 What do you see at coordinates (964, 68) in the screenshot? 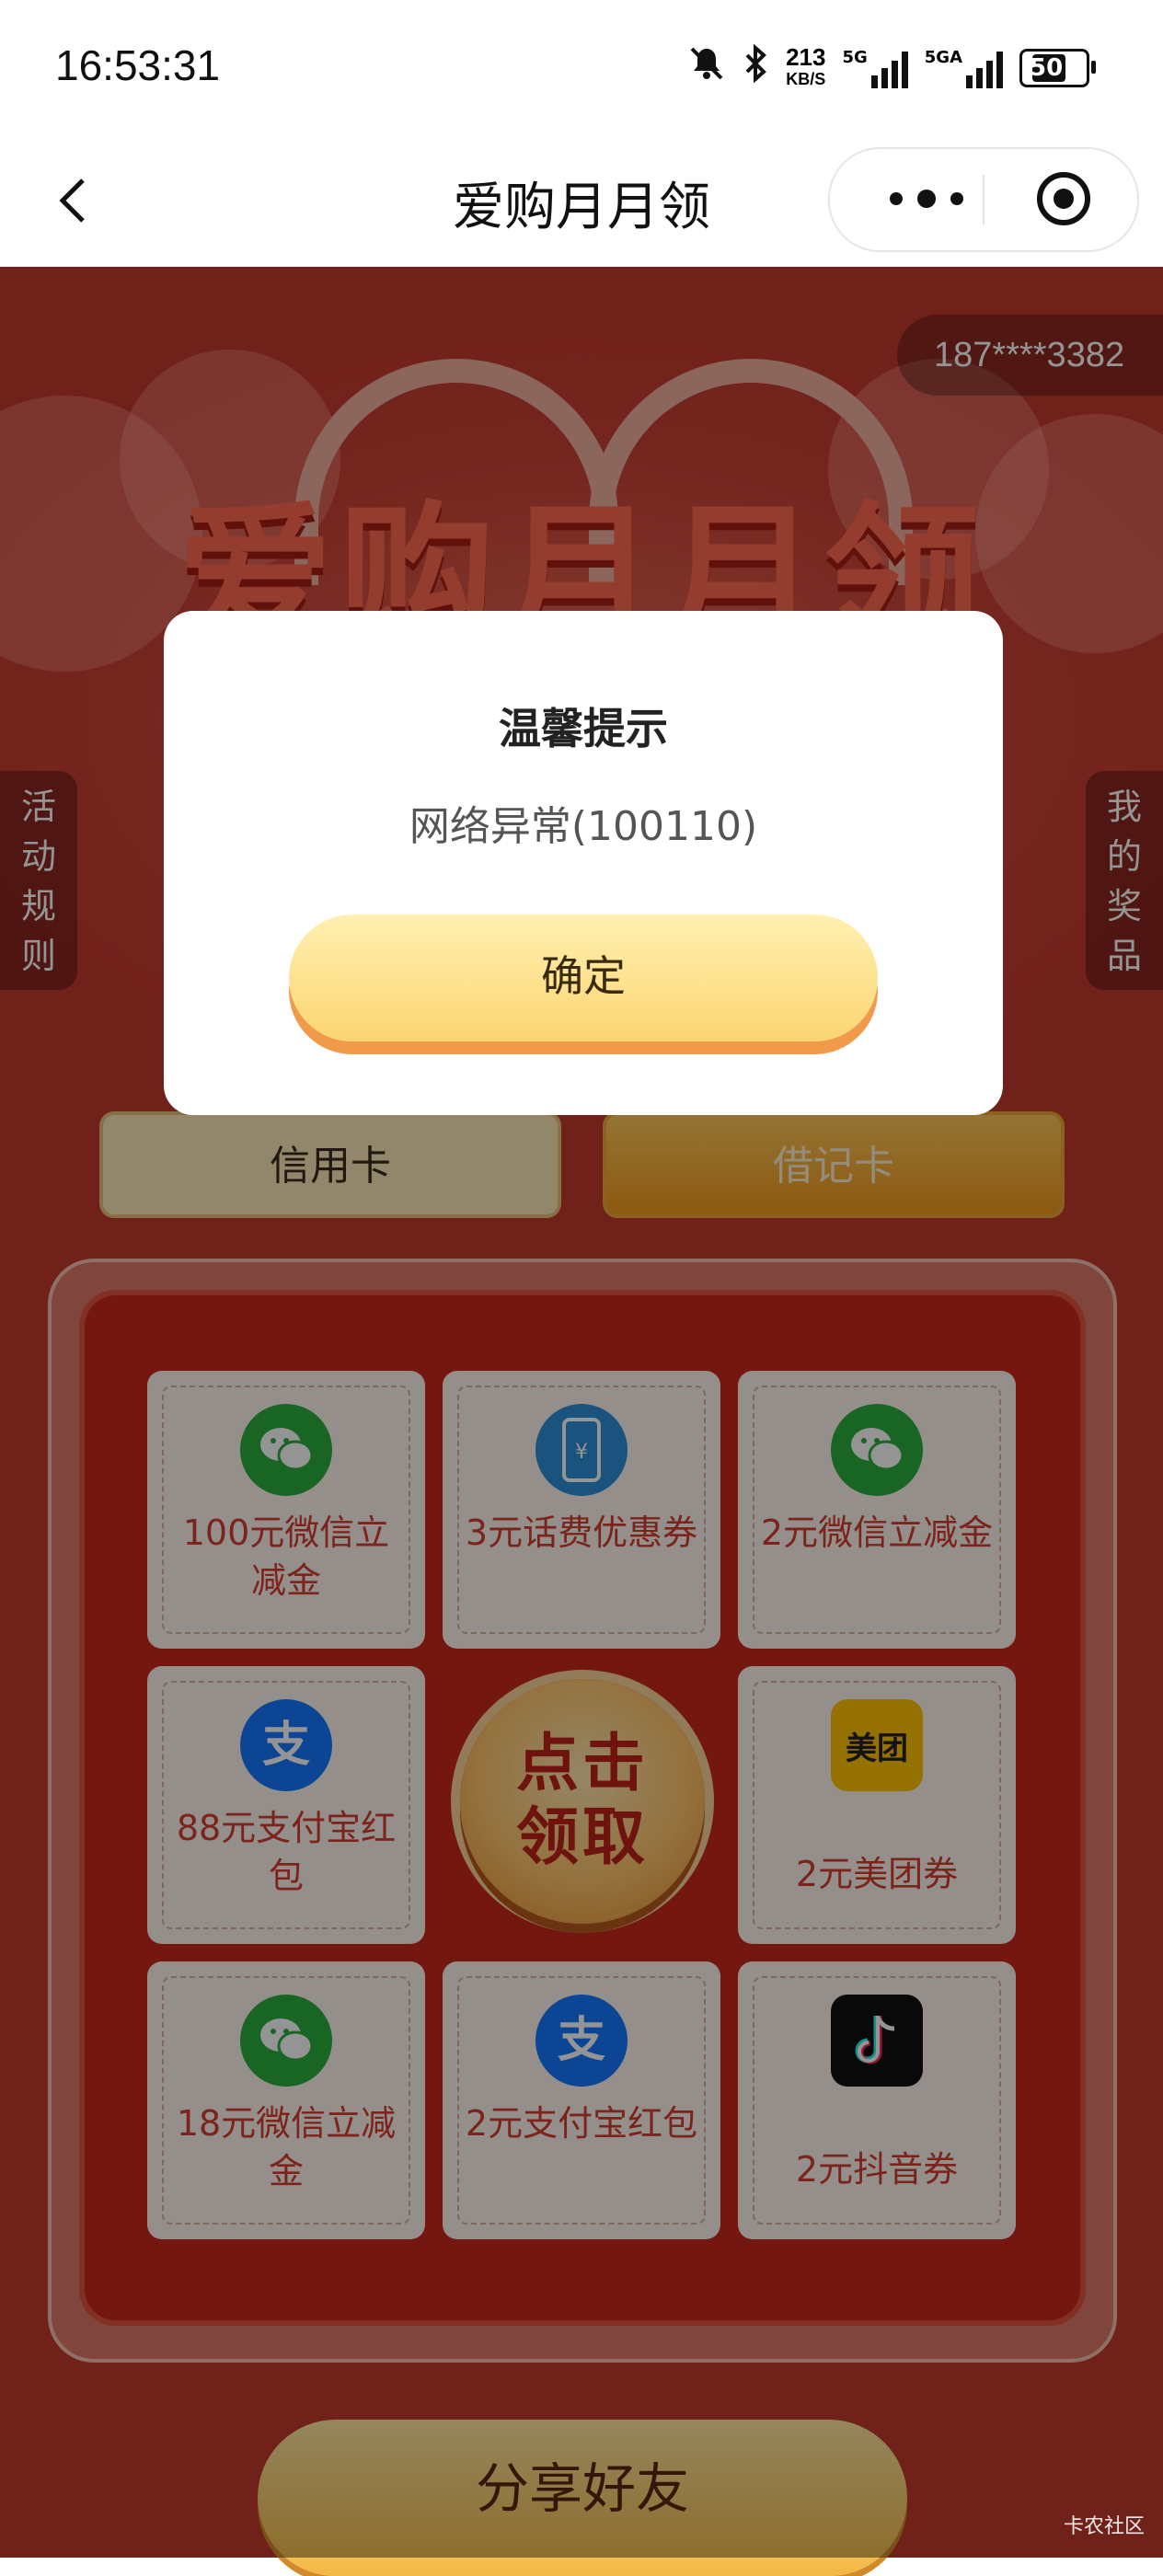
I see `signal-5ga-icon: 5GA` at bounding box center [964, 68].